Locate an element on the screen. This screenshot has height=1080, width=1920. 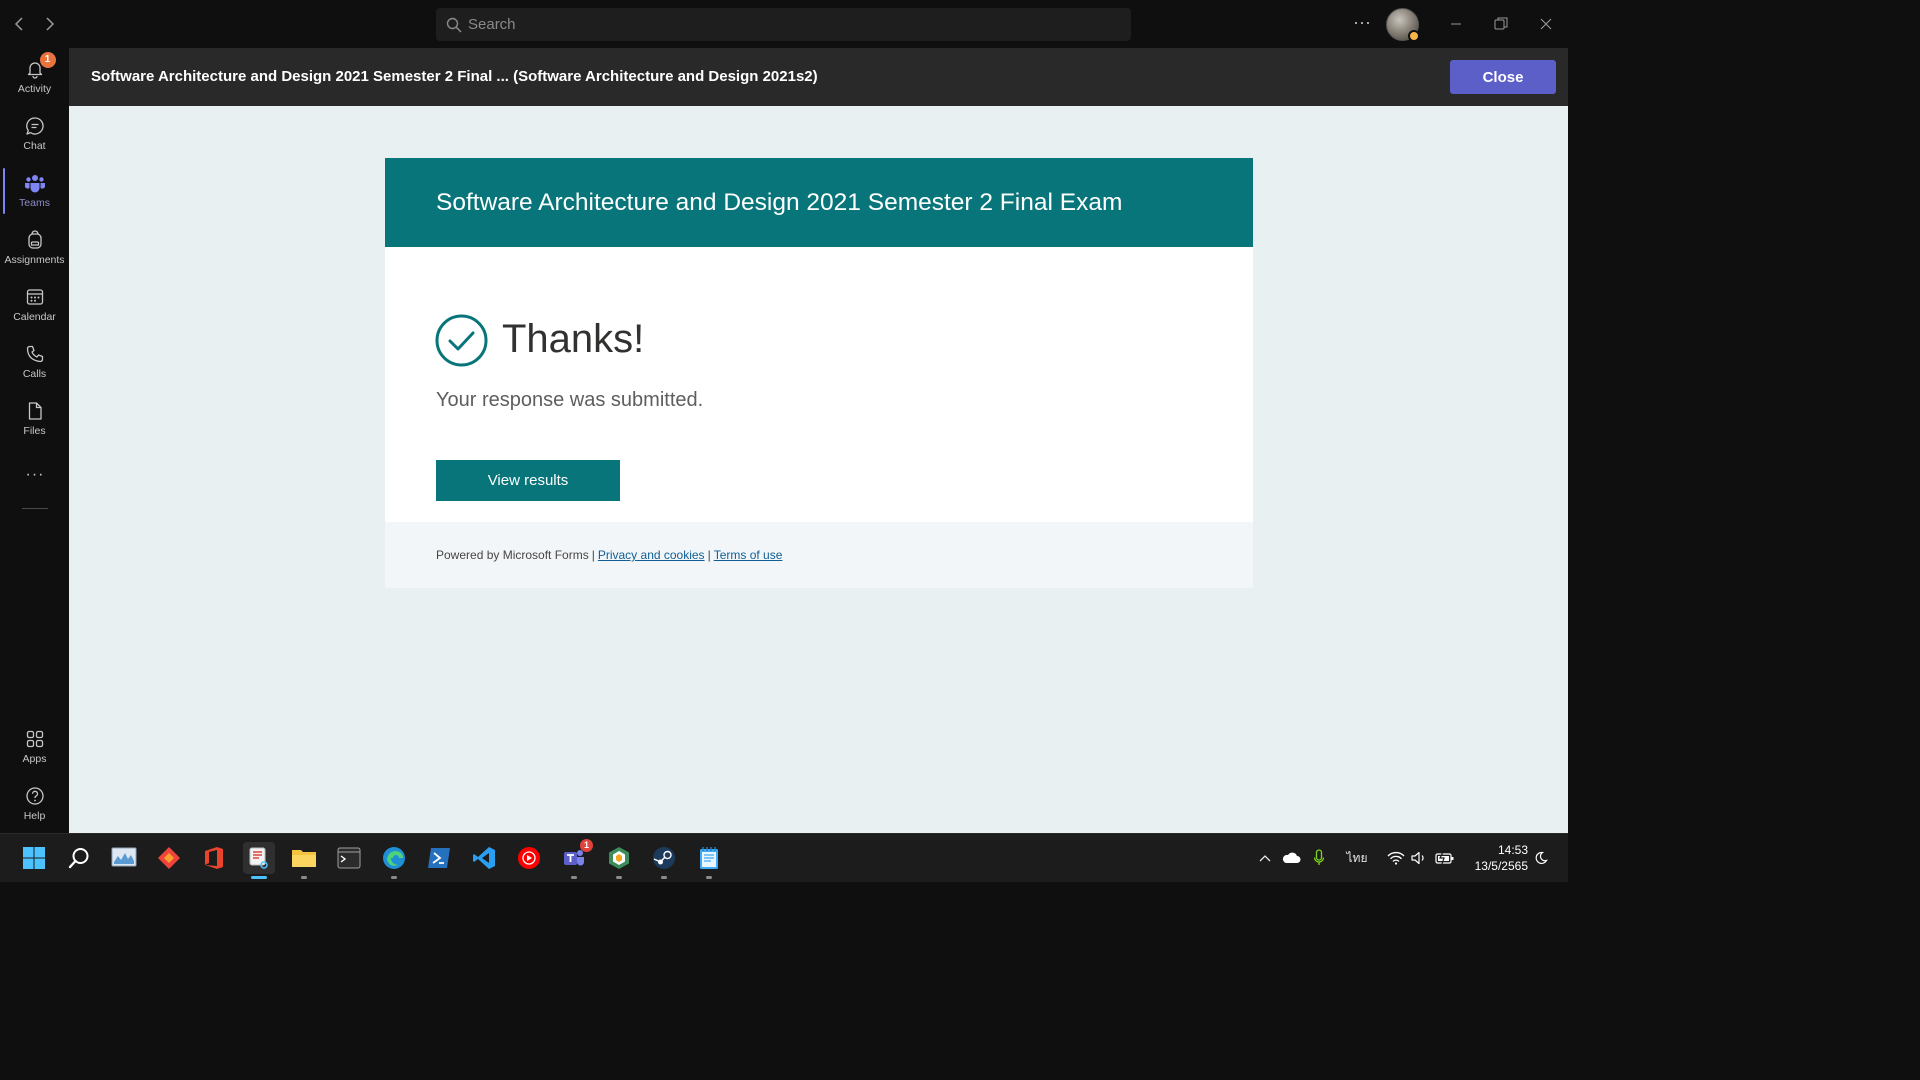
vscode-icon is located at coordinates (484, 858).